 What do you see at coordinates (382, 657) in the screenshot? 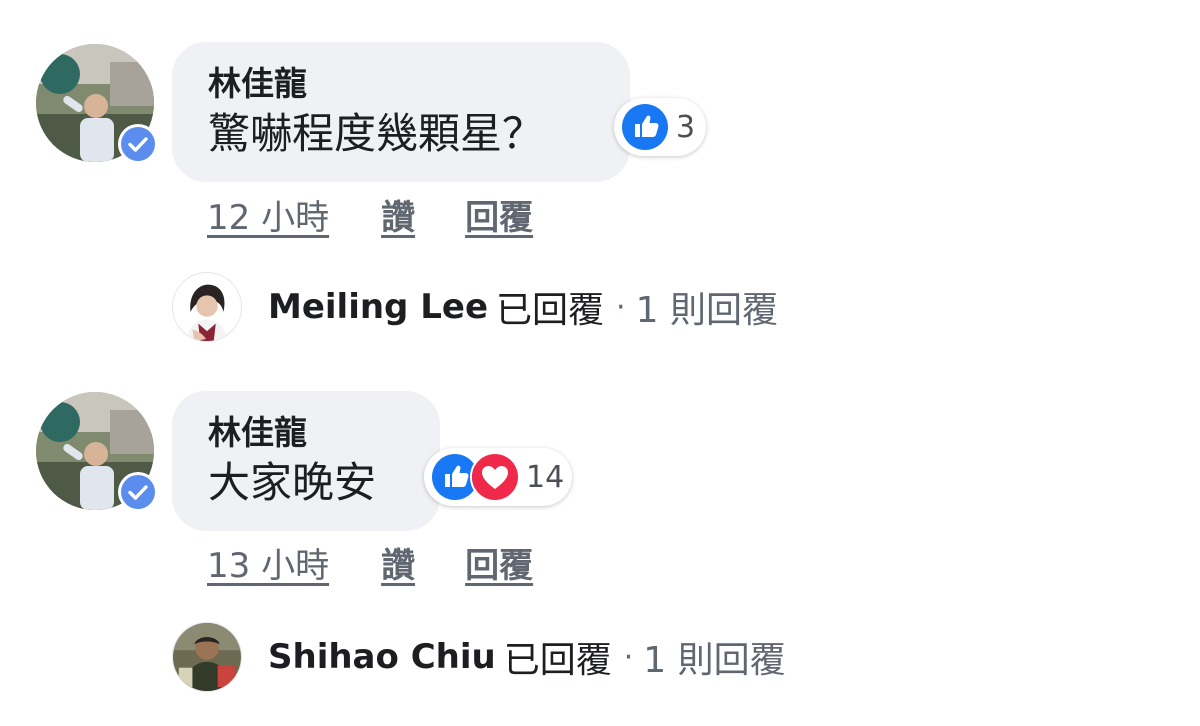
I see `replier-name: Shihao Chiu` at bounding box center [382, 657].